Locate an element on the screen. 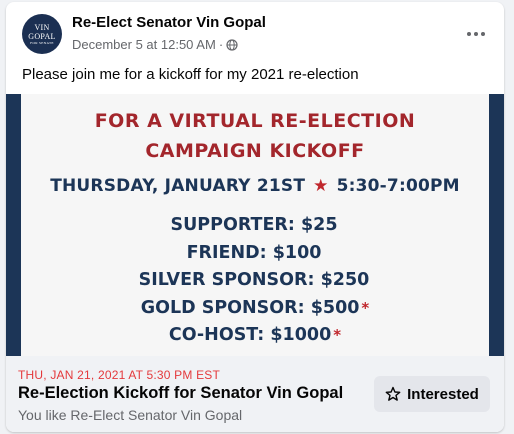  more-options-icon is located at coordinates (476, 34).